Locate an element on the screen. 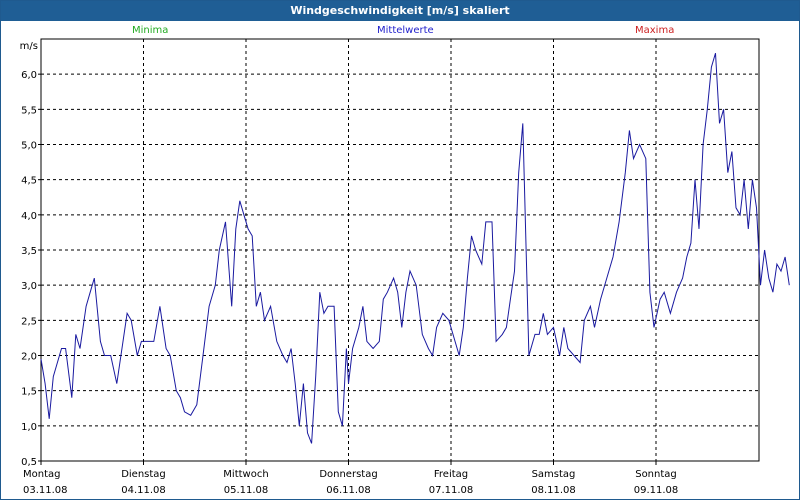 Image resolution: width=800 pixels, height=500 pixels. y-tick-label: 1,5 is located at coordinates (29, 392).